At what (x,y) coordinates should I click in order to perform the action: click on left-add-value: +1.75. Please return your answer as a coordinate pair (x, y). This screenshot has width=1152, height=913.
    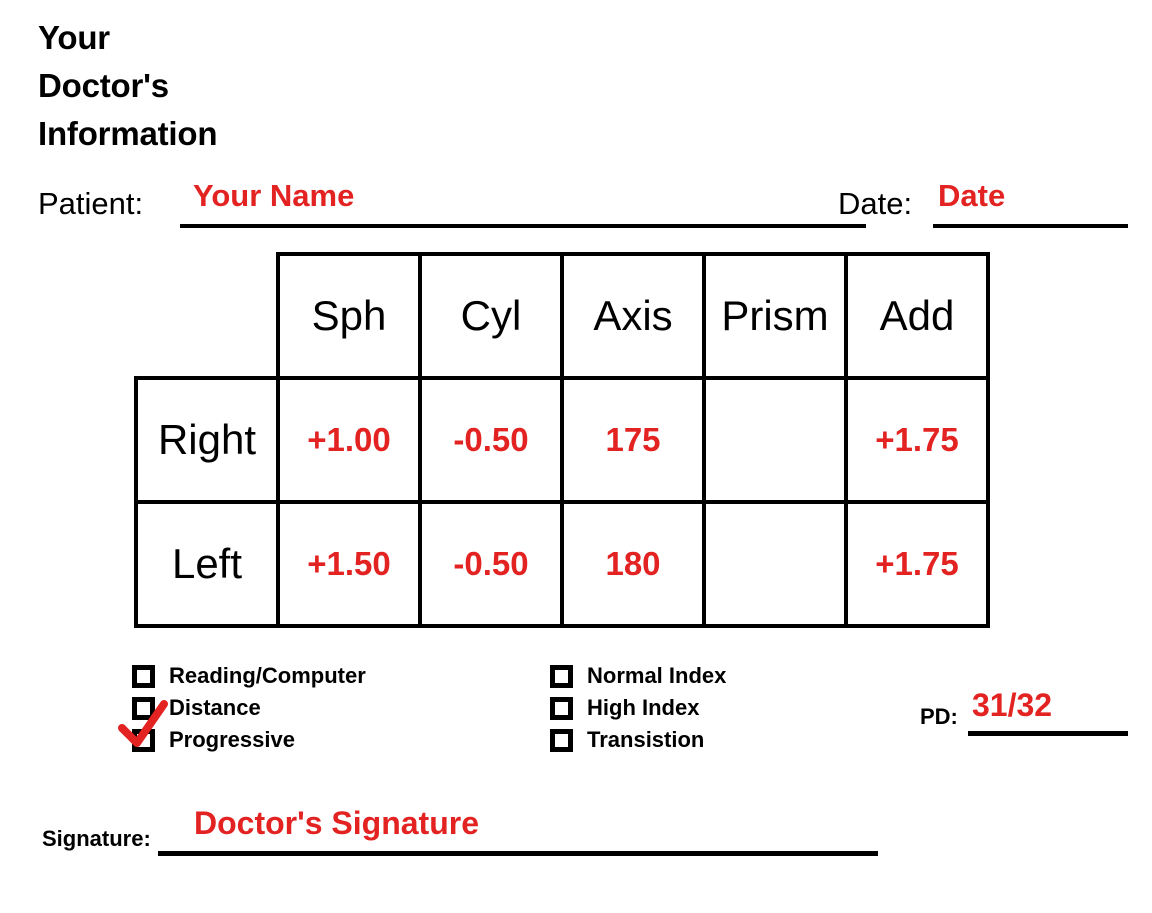
    Looking at the image, I should click on (917, 564).